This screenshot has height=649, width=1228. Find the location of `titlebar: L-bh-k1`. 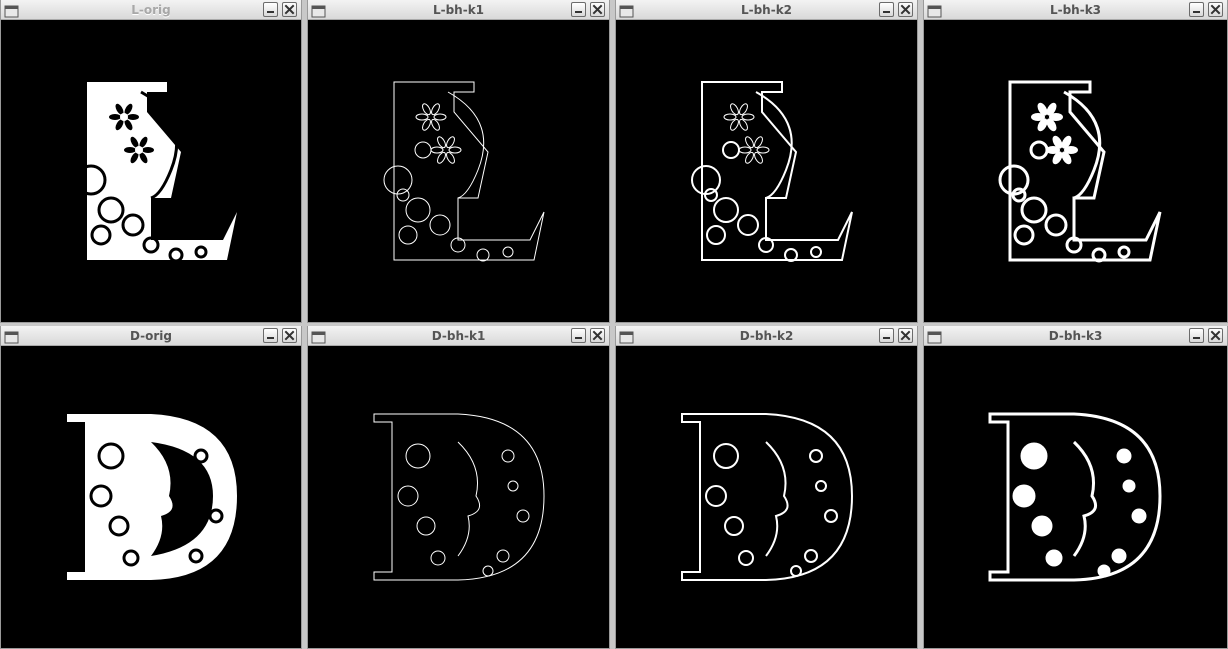

titlebar: L-bh-k1 is located at coordinates (458, 10).